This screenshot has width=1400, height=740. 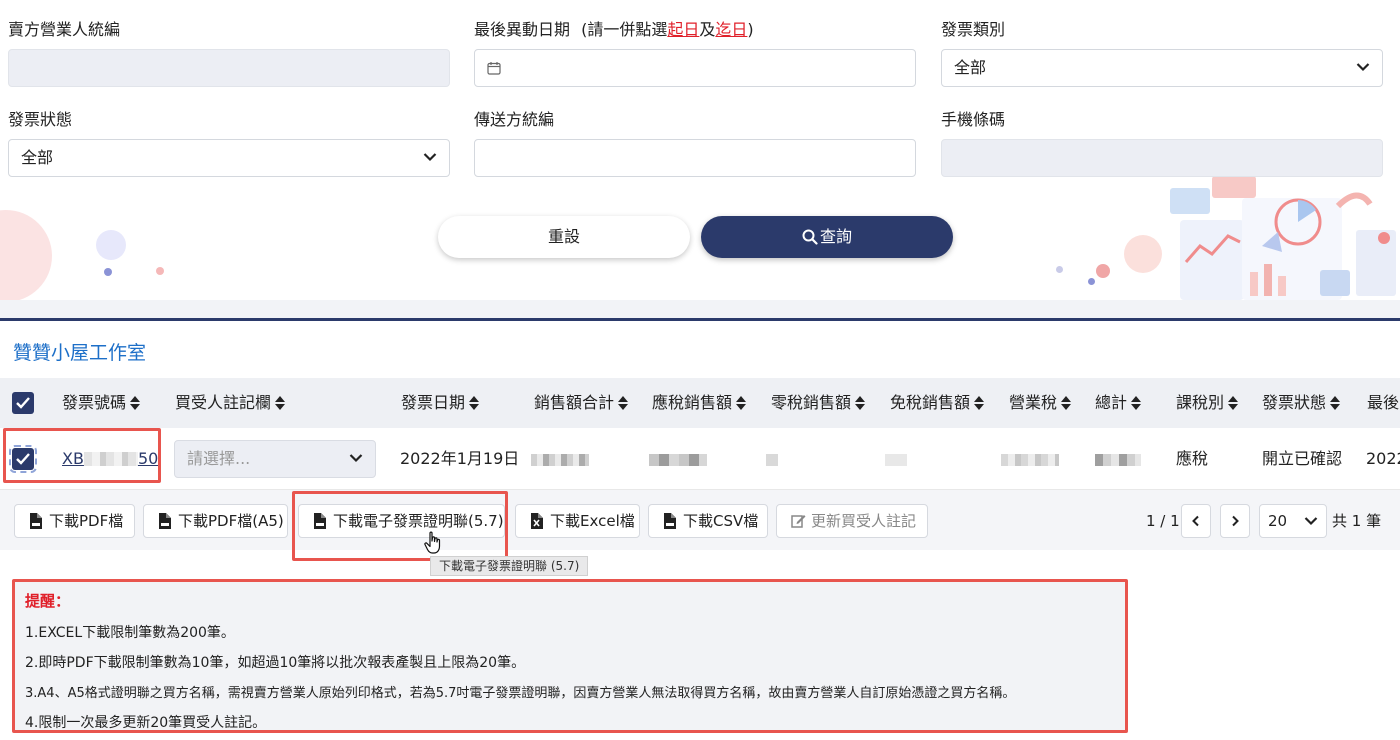 What do you see at coordinates (37, 157) in the screenshot?
I see `invoice-status-value: 全部` at bounding box center [37, 157].